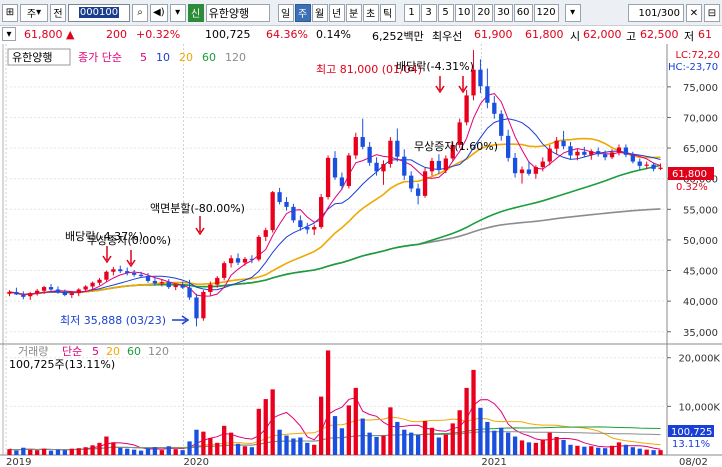 The image size is (722, 467). I want to click on interval-dropdown: ▾, so click(572, 12).